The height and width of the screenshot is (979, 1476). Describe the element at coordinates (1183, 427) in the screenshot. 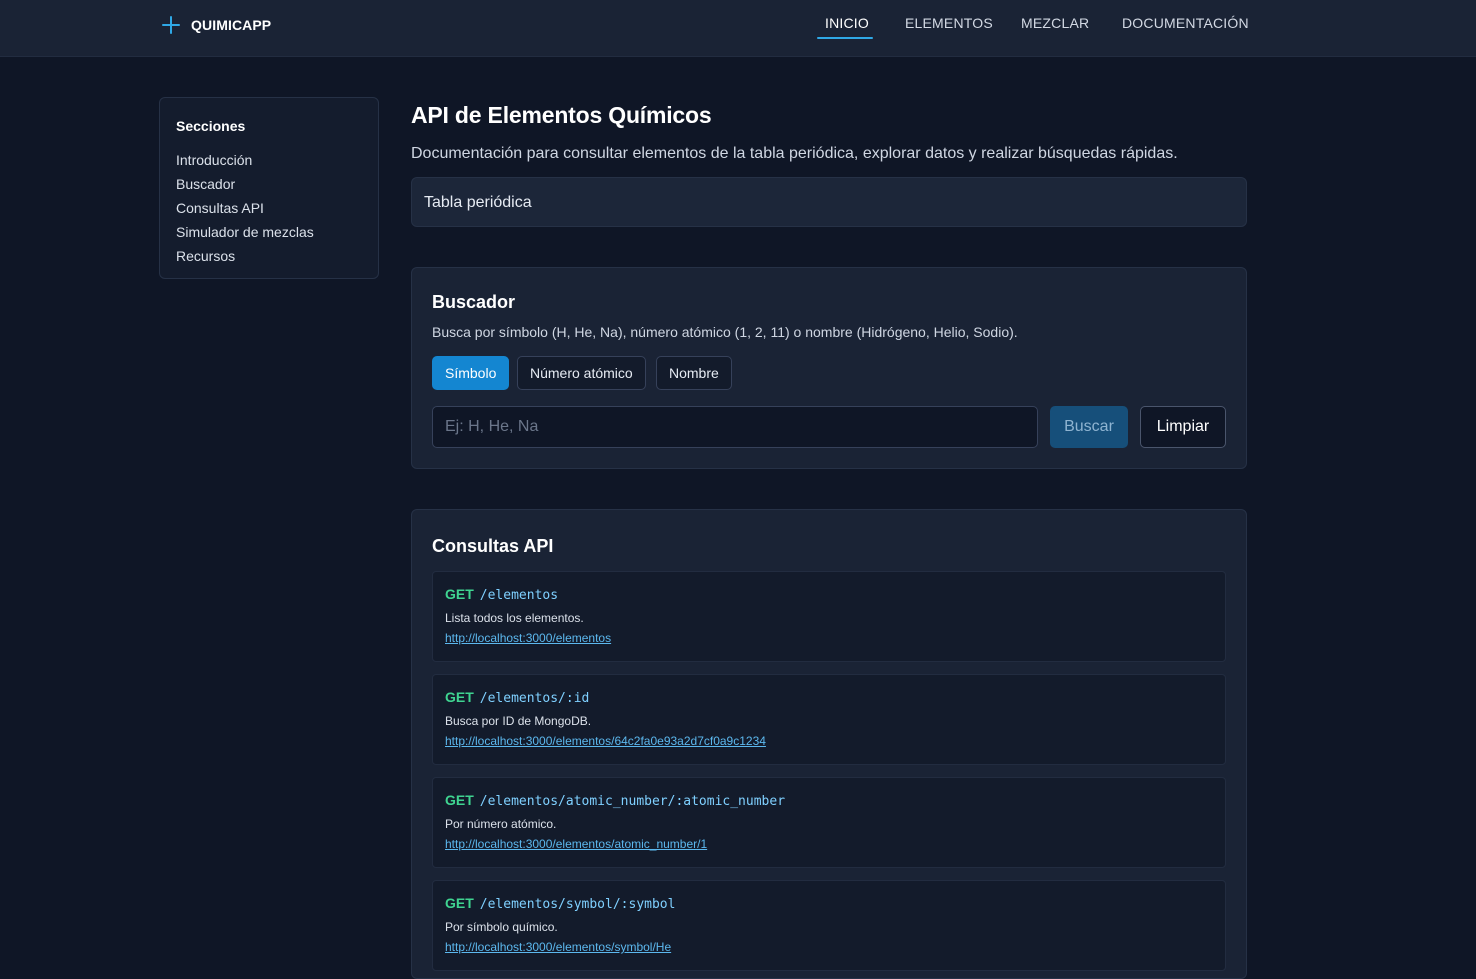

I see `clear-button: Limpiar` at that location.